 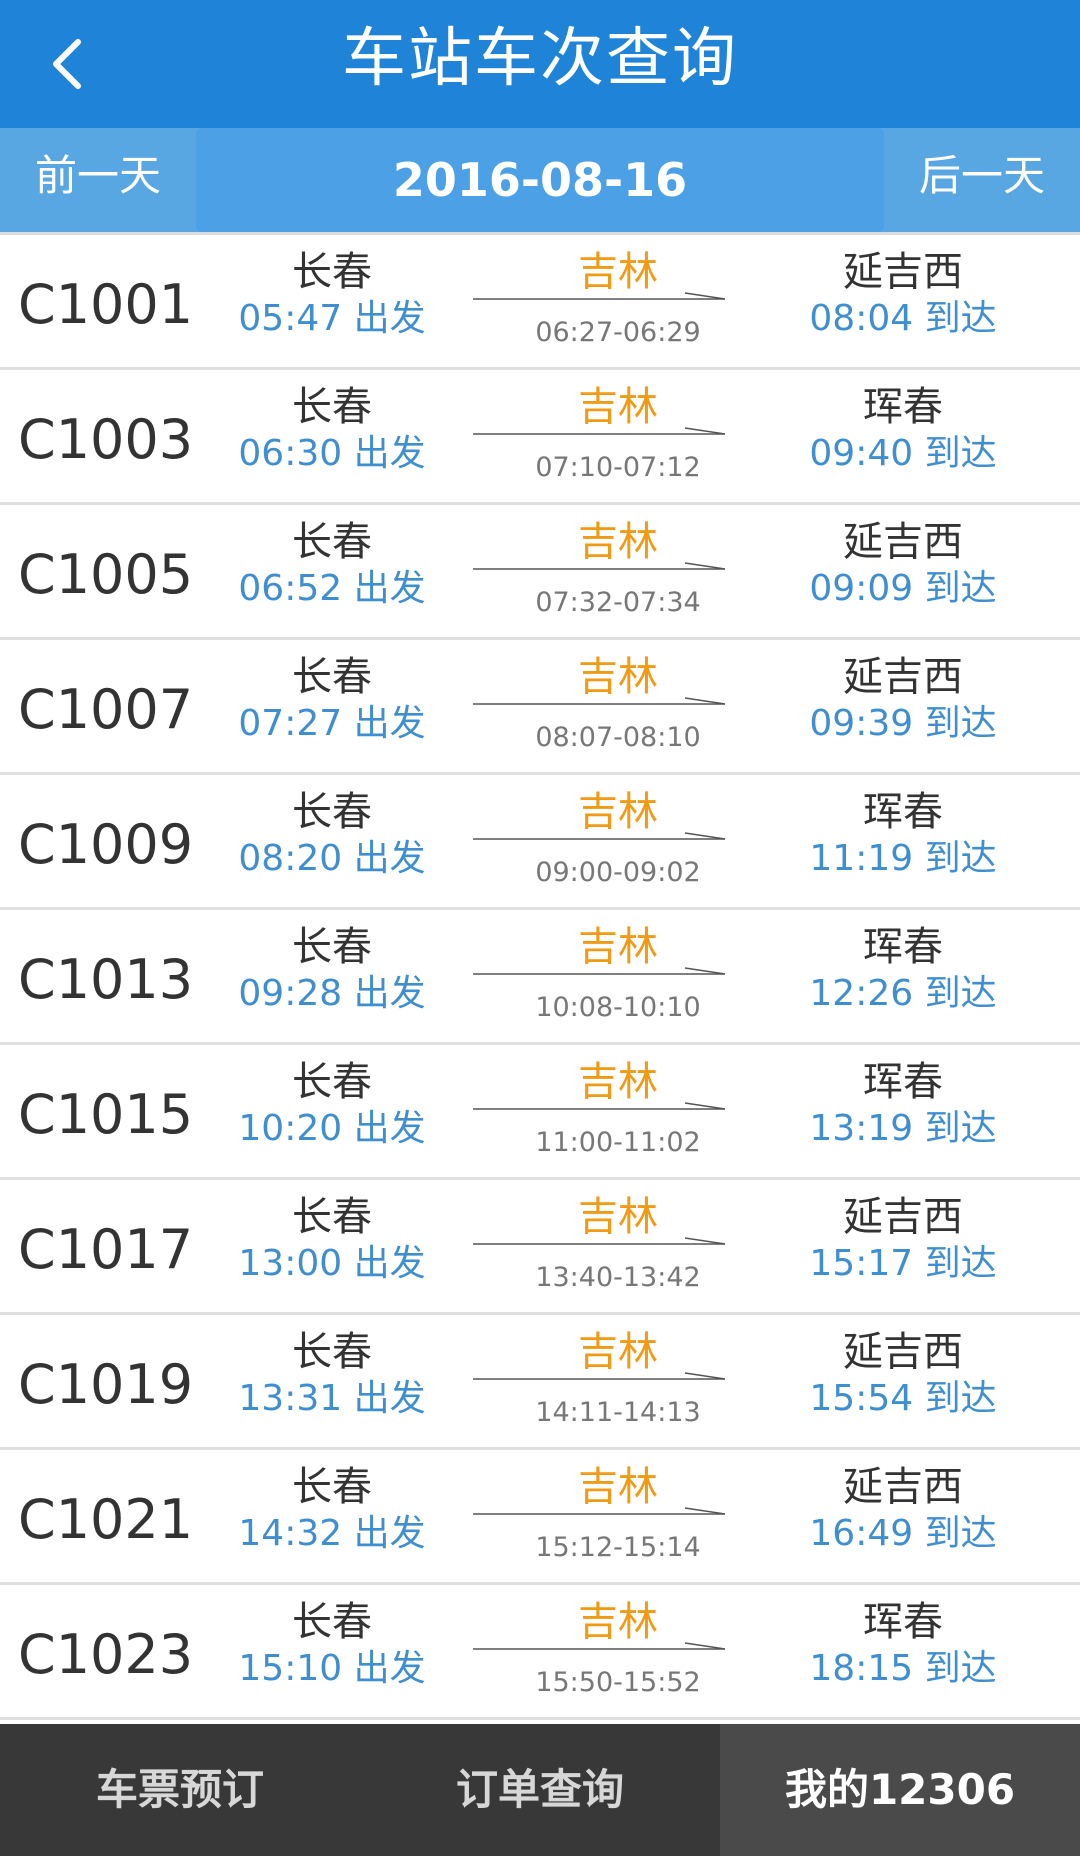 What do you see at coordinates (106, 979) in the screenshot?
I see `train-number: C1013` at bounding box center [106, 979].